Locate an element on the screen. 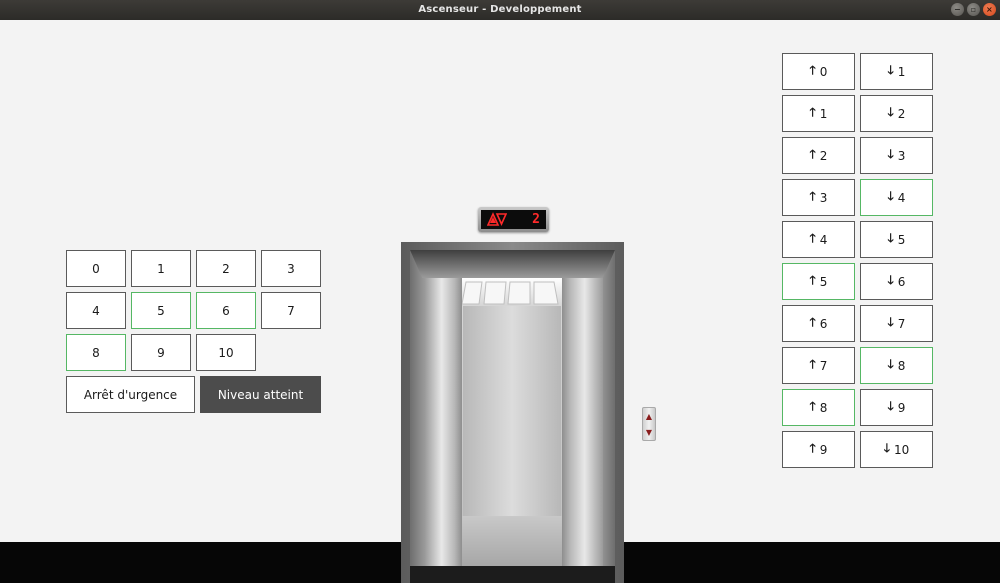  hall-down-button-3: 🡓 3 is located at coordinates (896, 155).